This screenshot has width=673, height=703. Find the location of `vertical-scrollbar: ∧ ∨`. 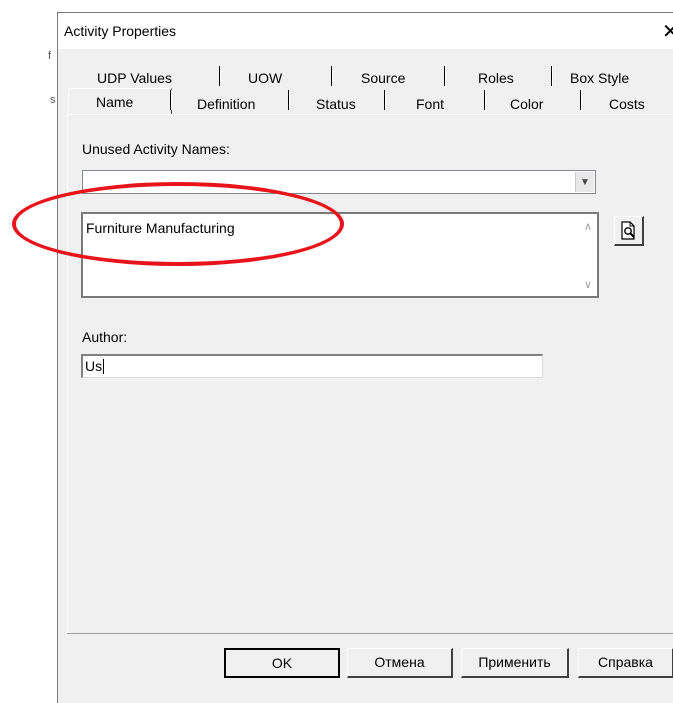

vertical-scrollbar: ∧ ∨ is located at coordinates (588, 255).